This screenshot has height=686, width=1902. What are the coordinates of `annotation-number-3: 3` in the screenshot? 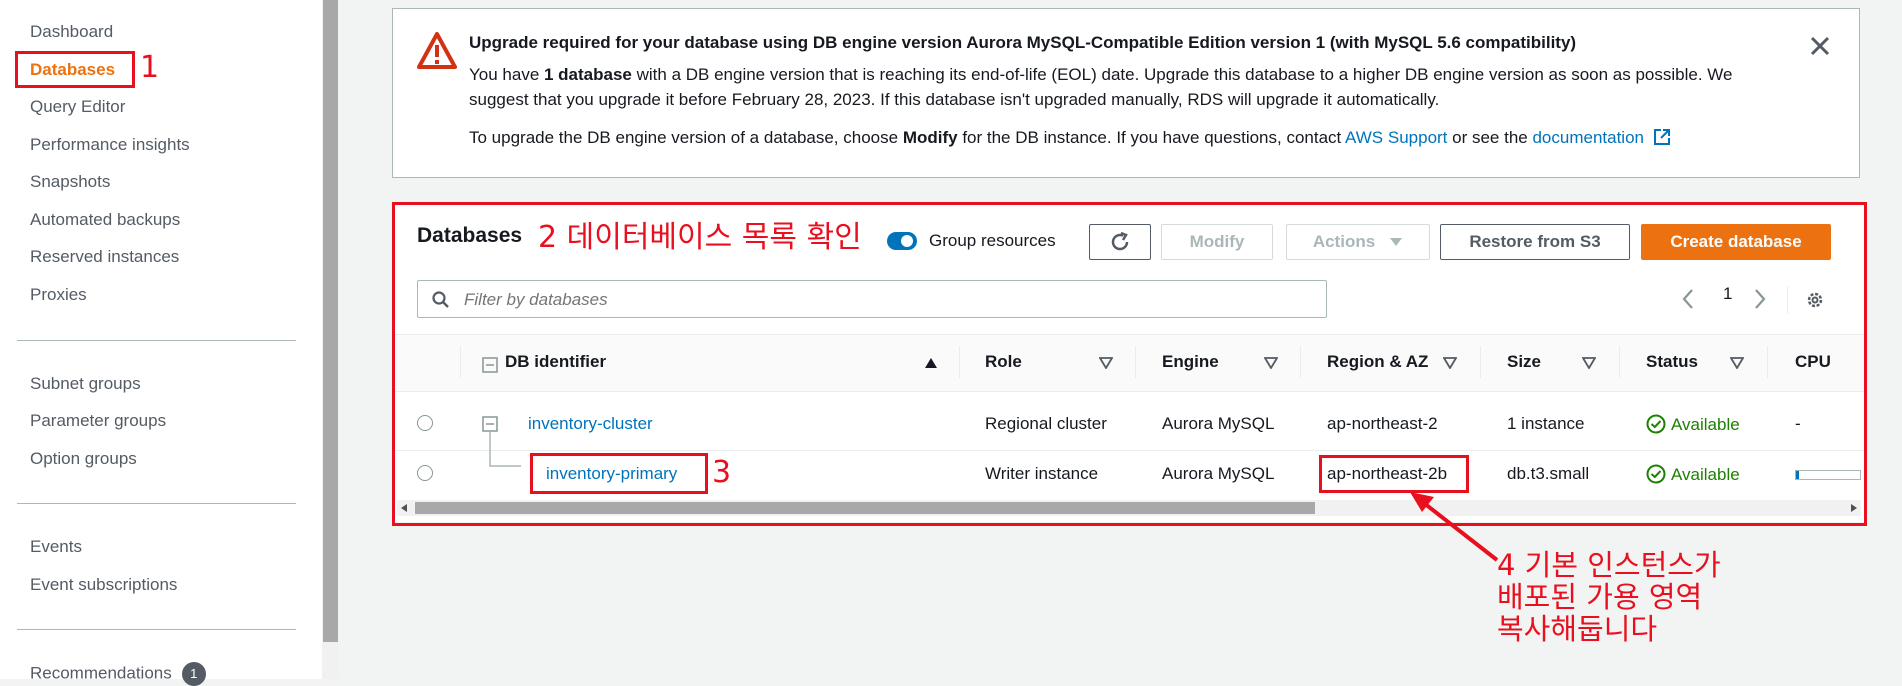 It's located at (722, 472).